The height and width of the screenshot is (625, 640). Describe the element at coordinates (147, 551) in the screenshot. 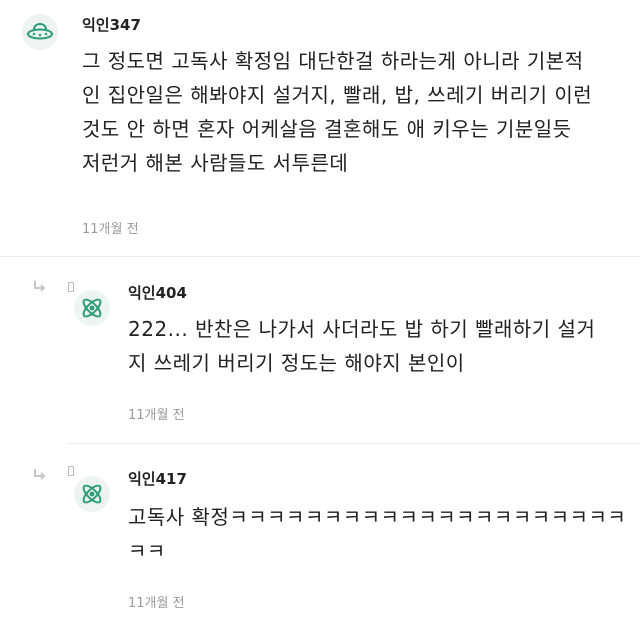

I see `comment-line: ㅋㅋ` at that location.